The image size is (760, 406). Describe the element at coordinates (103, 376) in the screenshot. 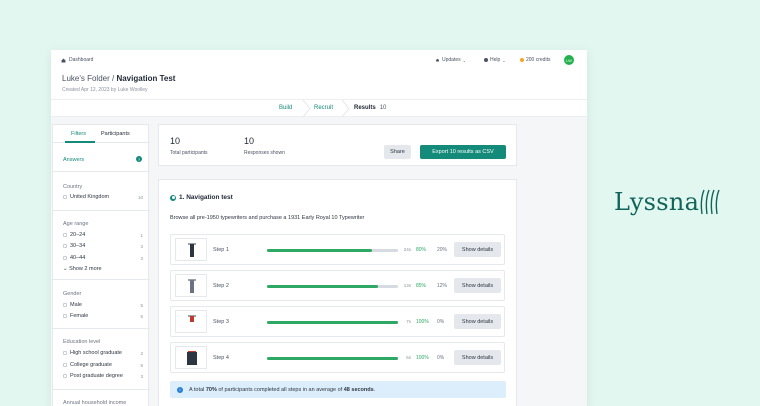

I see `filter-option: Post graduate degree 3` at that location.